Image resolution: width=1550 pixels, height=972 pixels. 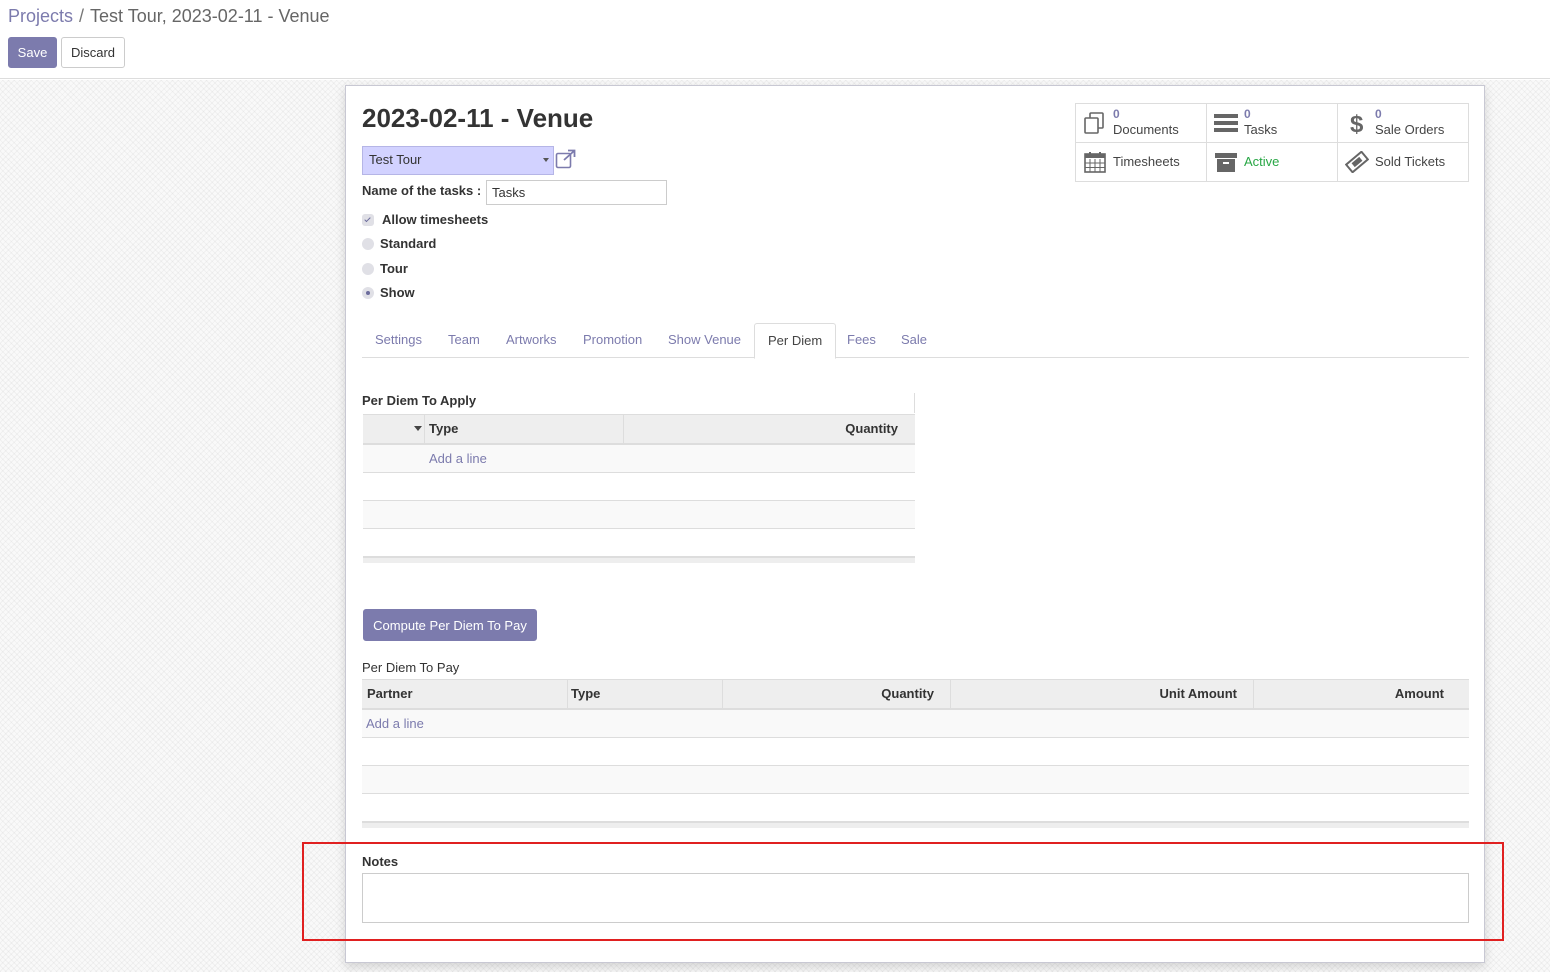 I want to click on tab-promotion: Promotion, so click(x=612, y=340).